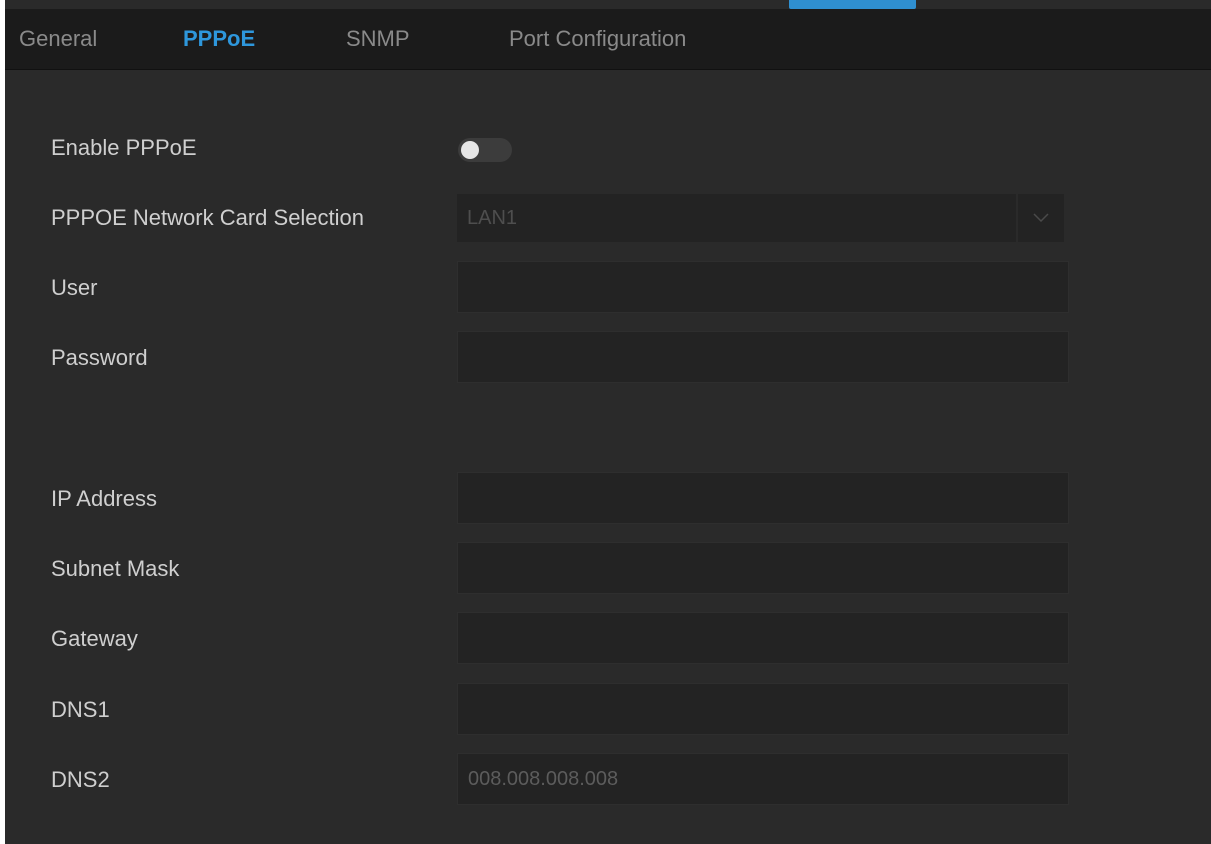 This screenshot has width=1211, height=844. Describe the element at coordinates (99, 357) in the screenshot. I see `password-label: Password` at that location.